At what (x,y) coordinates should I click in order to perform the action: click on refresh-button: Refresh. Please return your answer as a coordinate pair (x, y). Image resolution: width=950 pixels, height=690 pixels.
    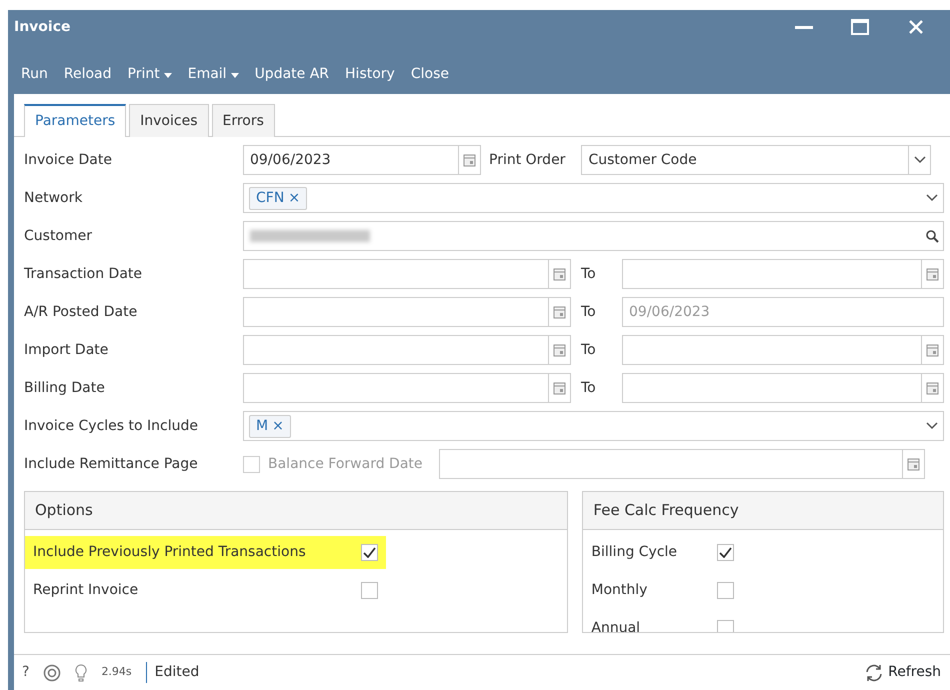
    Looking at the image, I should click on (902, 672).